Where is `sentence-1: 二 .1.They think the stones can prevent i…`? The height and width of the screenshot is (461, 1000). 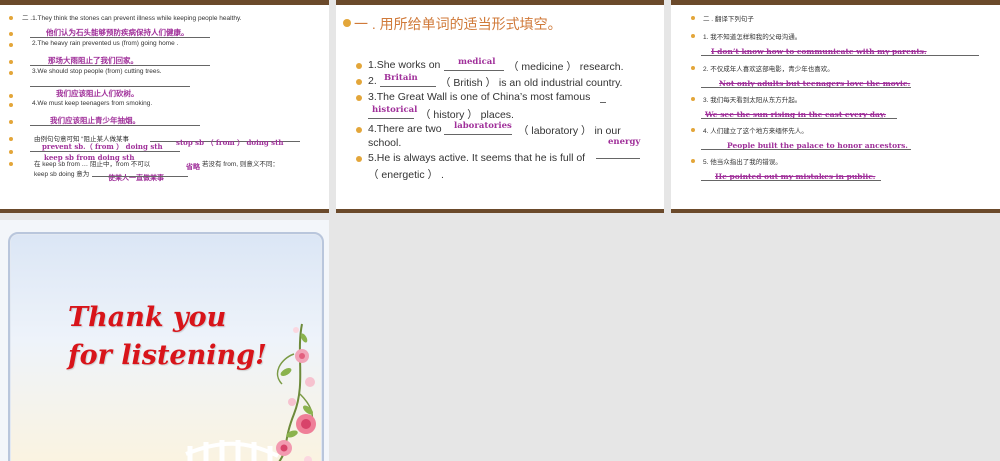 sentence-1: 二 .1.They think the stones can prevent i… is located at coordinates (132, 18).